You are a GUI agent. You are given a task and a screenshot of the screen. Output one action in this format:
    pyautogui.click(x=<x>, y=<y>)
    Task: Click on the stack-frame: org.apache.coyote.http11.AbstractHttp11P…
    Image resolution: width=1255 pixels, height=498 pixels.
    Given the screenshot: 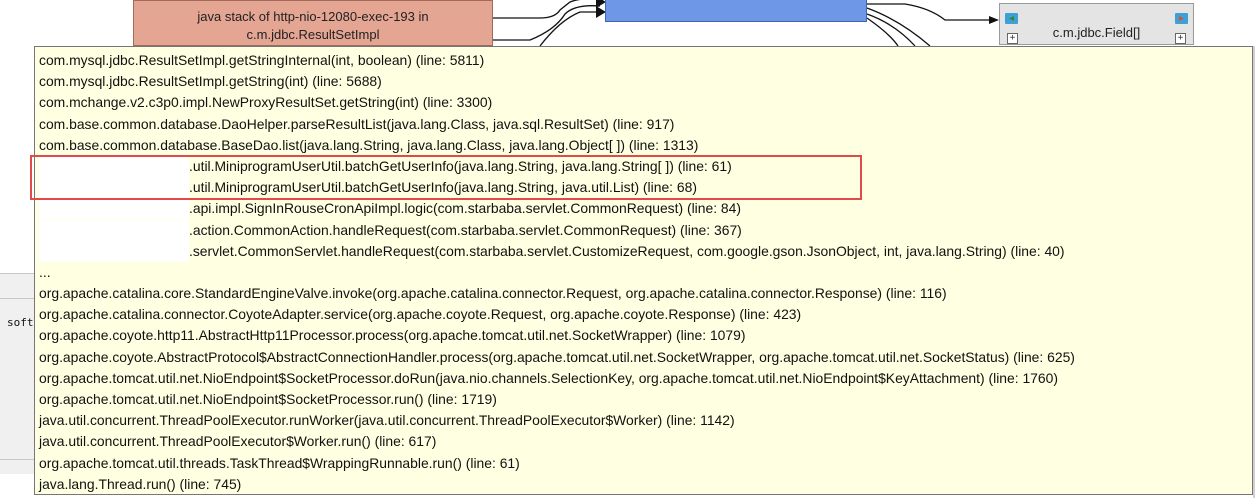 What is the action you would take?
    pyautogui.click(x=645, y=335)
    